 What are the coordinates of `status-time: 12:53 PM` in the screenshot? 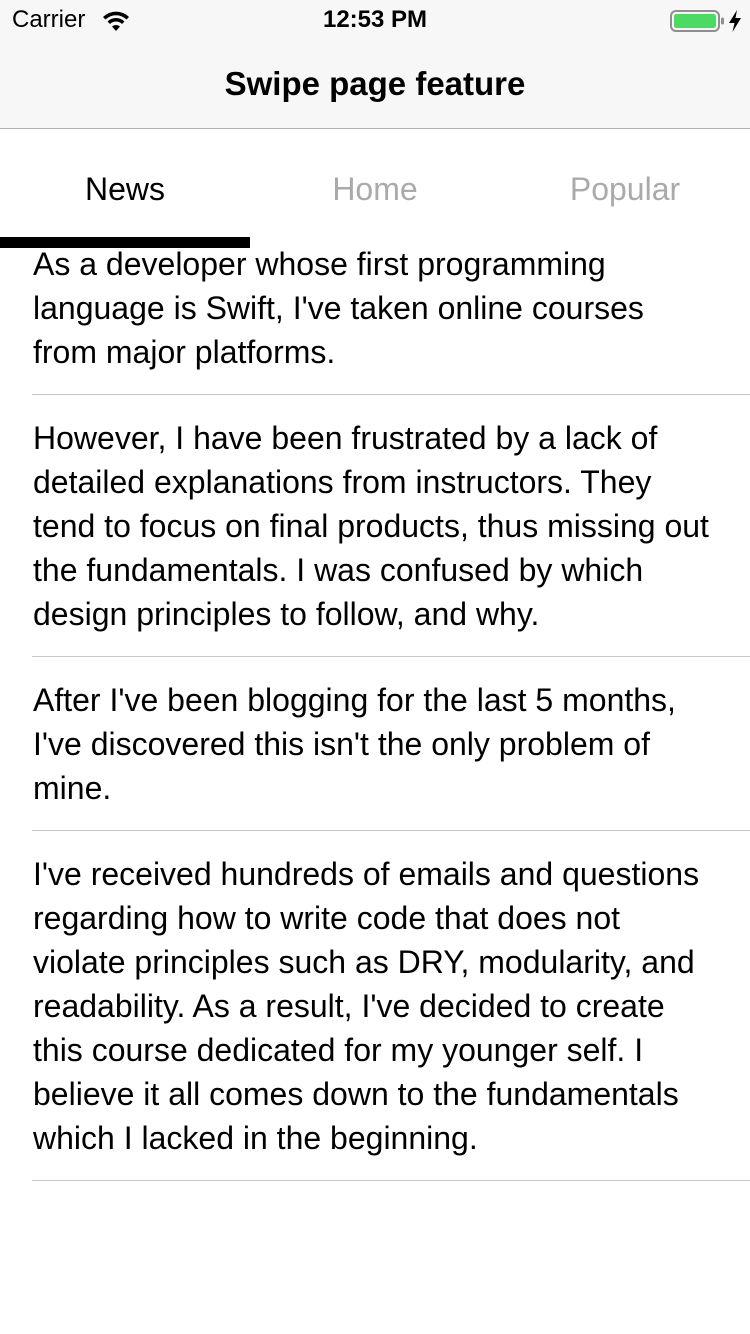 It's located at (375, 19).